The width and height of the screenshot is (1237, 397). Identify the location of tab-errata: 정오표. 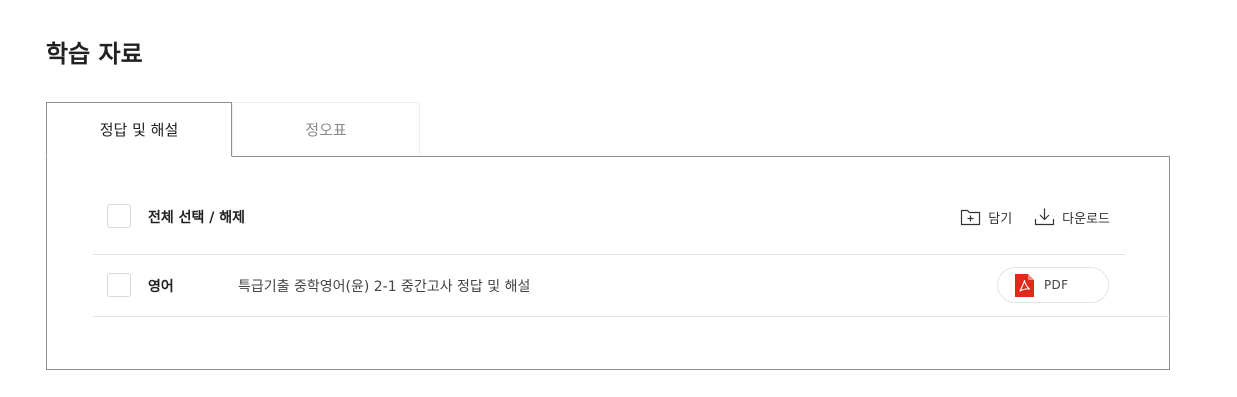
(326, 129).